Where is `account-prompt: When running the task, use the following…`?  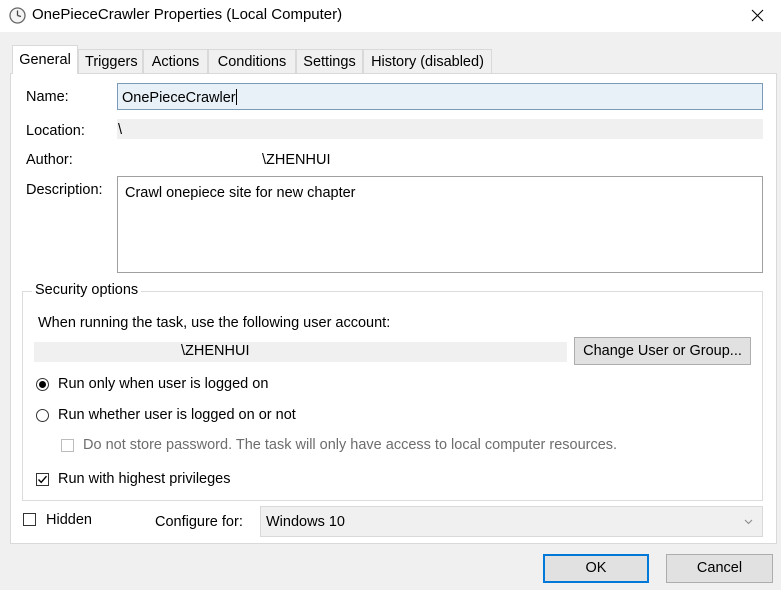 account-prompt: When running the task, use the following… is located at coordinates (214, 323).